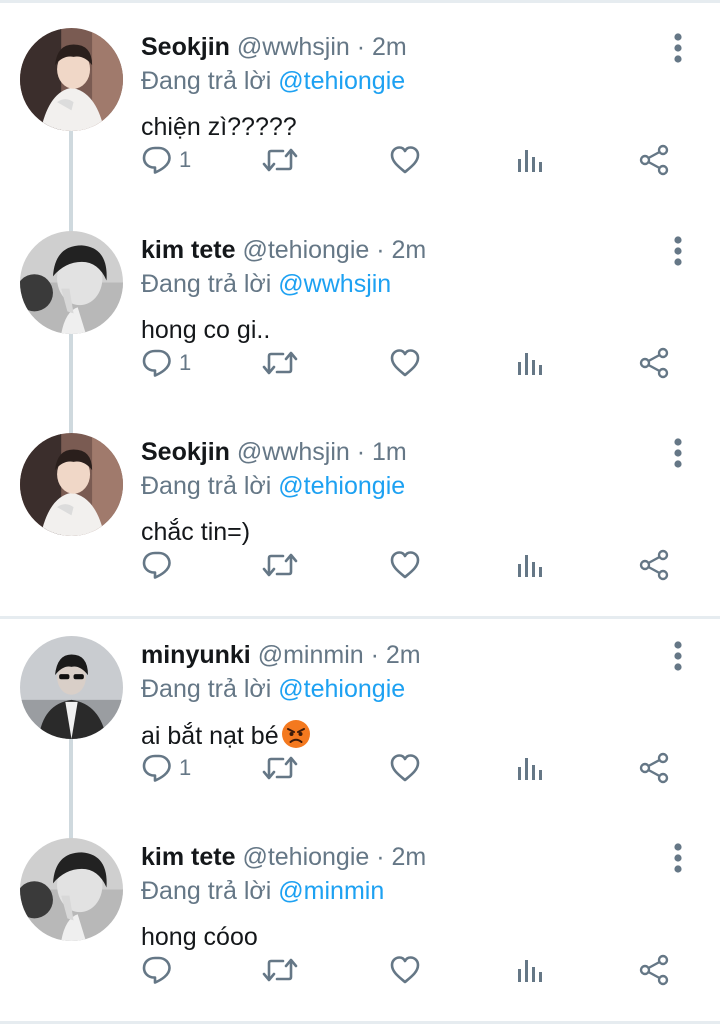 This screenshot has height=1027, width=720. Describe the element at coordinates (360, 1022) in the screenshot. I see `divider` at that location.